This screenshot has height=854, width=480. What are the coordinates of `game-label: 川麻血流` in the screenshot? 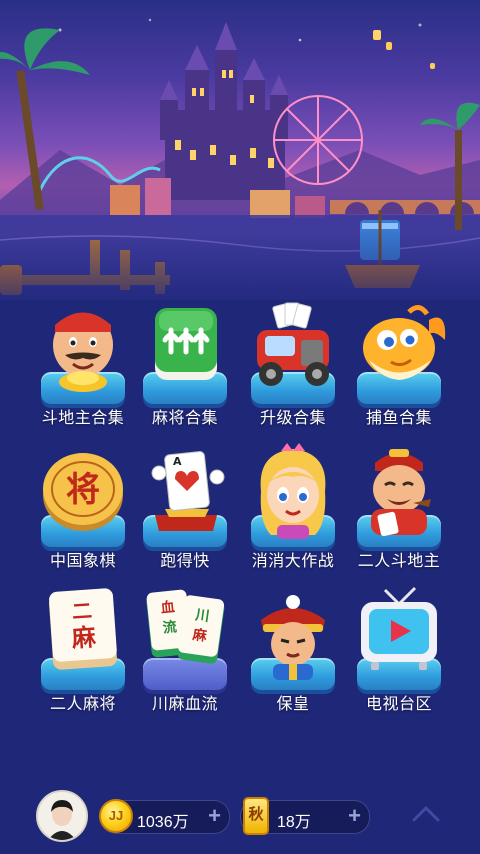 It's located at (184, 704).